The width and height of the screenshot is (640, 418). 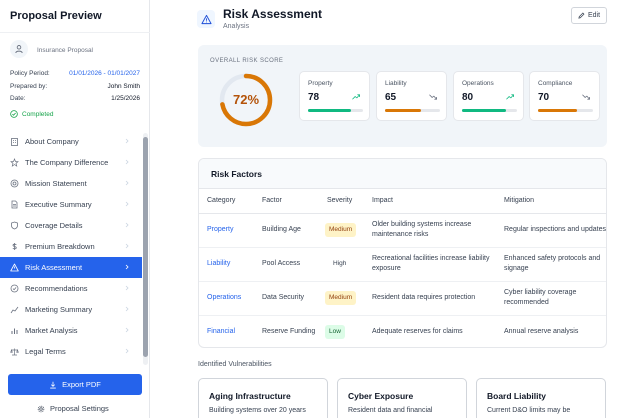 I want to click on trend-up-icon, so click(x=510, y=97).